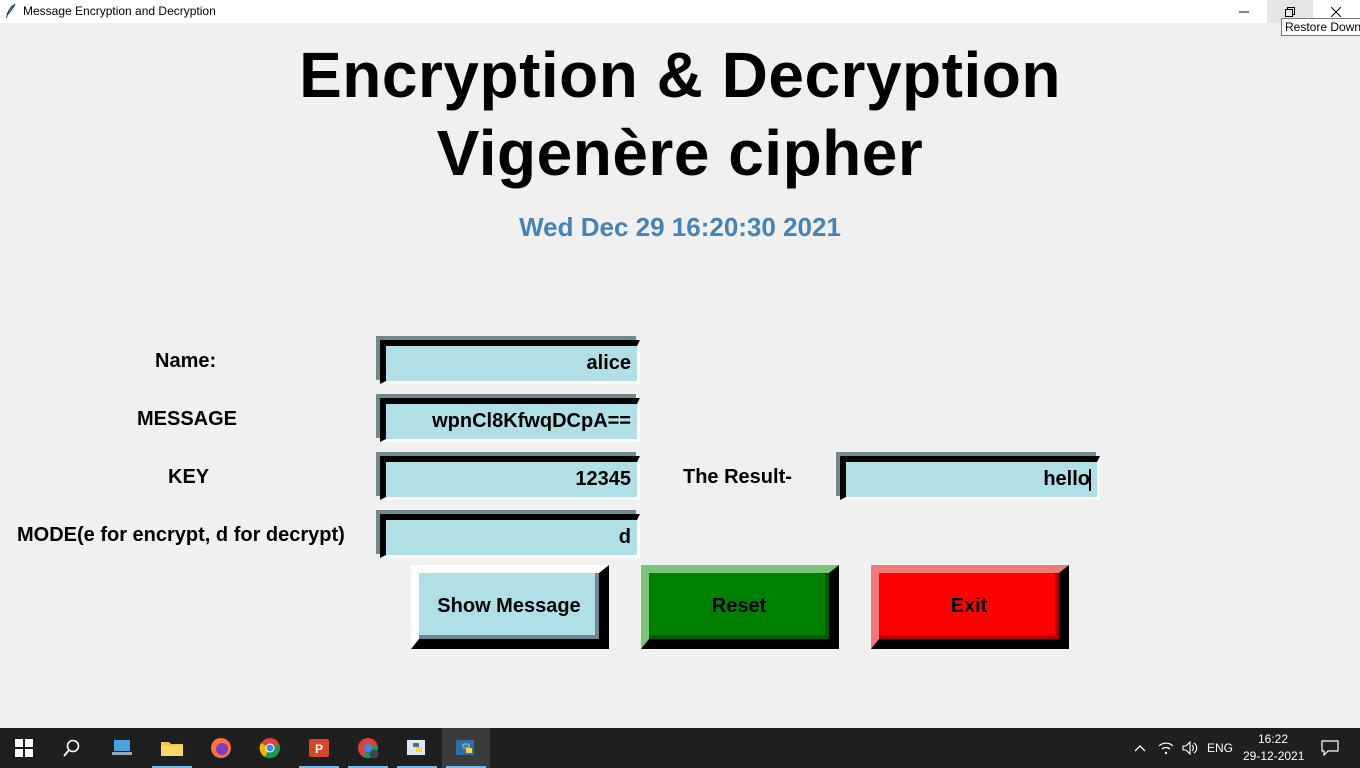  Describe the element at coordinates (510, 362) in the screenshot. I see `name-input: alice` at that location.